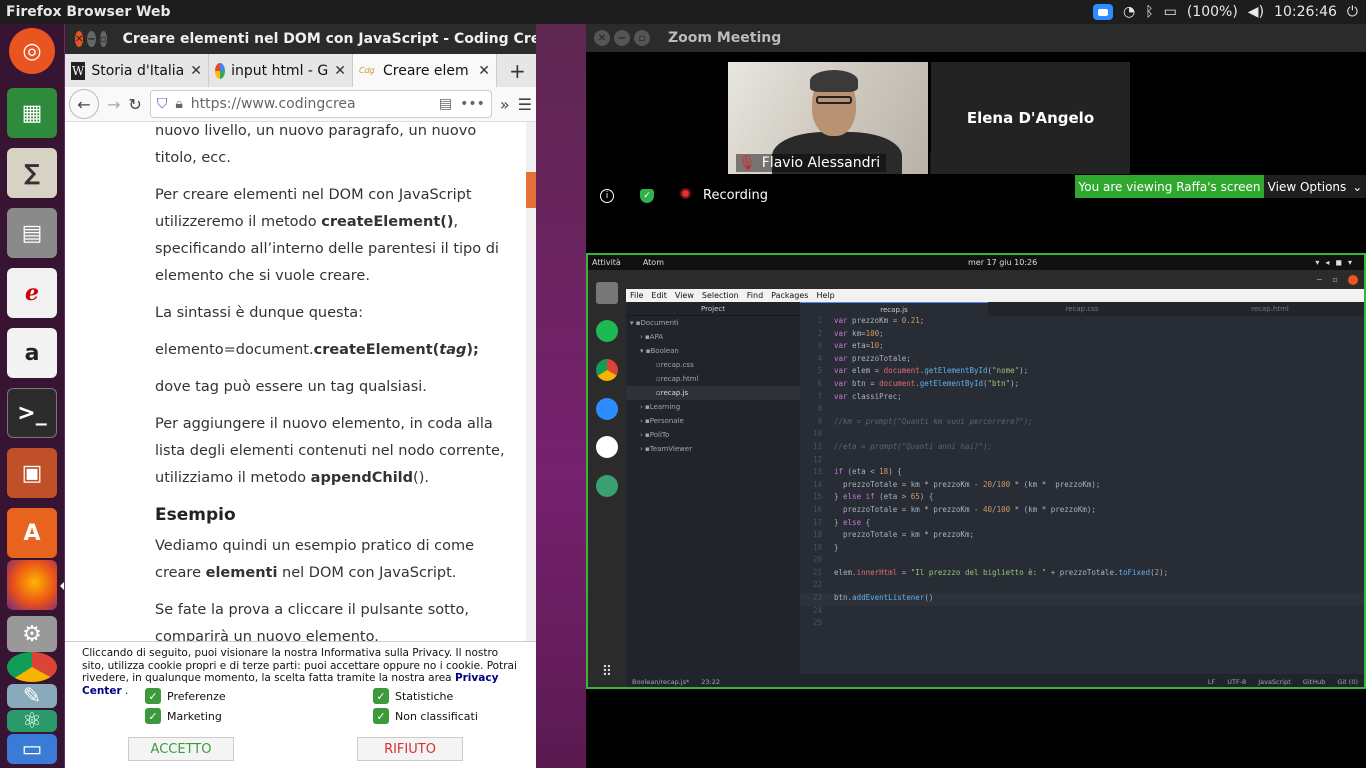 The image size is (1366, 768). I want to click on forward-button: →, so click(113, 104).